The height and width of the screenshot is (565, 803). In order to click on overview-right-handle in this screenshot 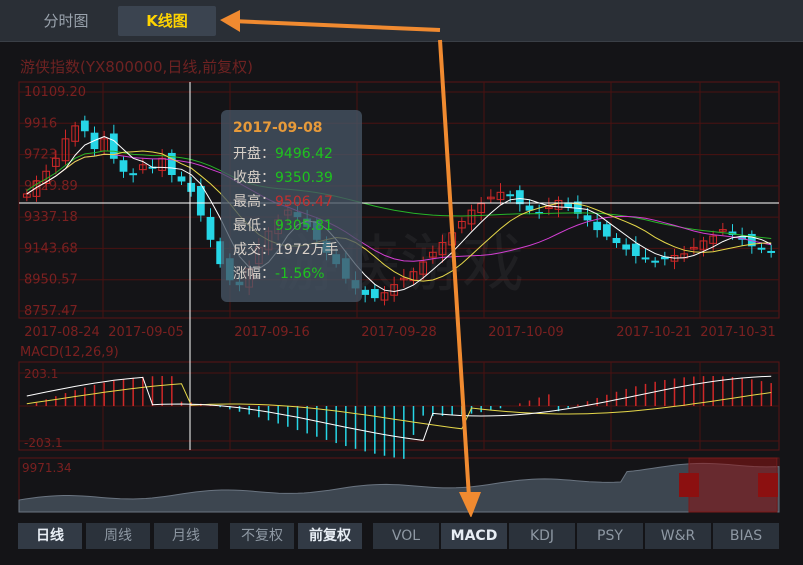, I will do `click(768, 485)`.